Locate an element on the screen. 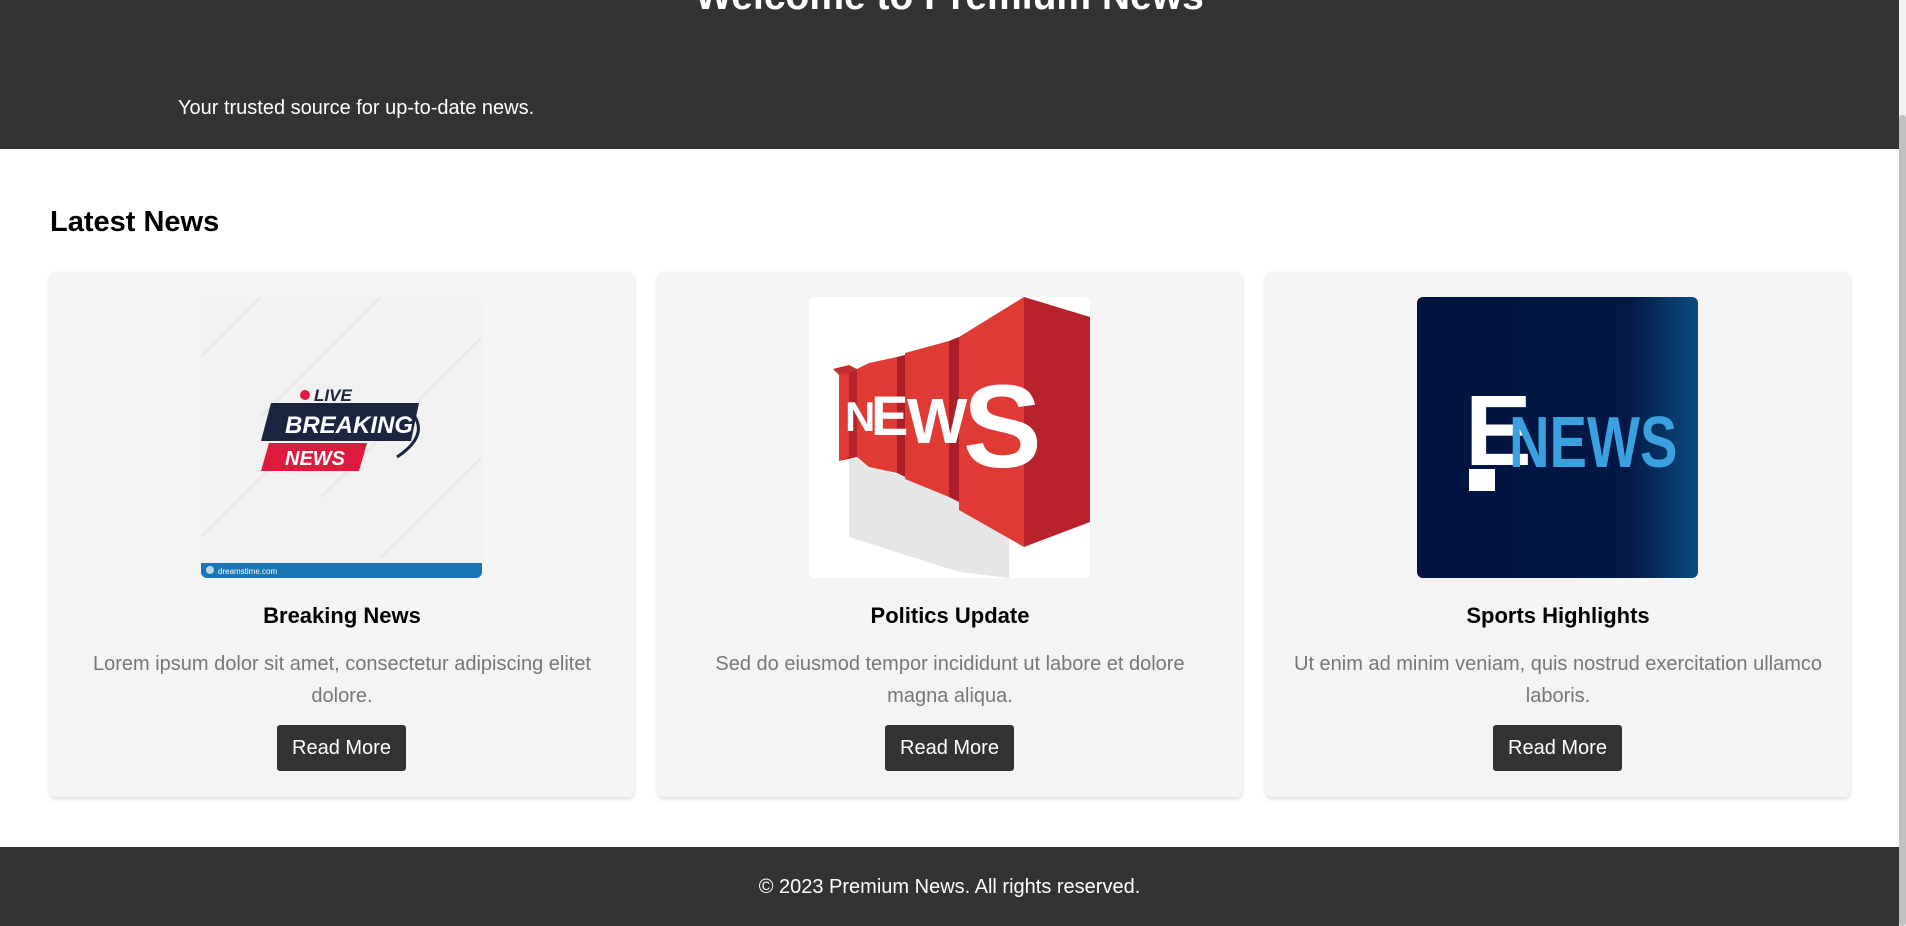 The width and height of the screenshot is (1906, 926). news-3d-blocks-logo: N E W S is located at coordinates (949, 437).